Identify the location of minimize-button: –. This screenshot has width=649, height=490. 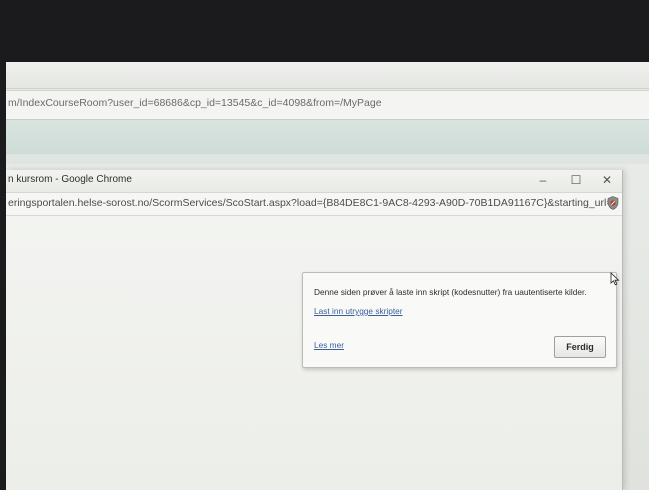
(543, 180).